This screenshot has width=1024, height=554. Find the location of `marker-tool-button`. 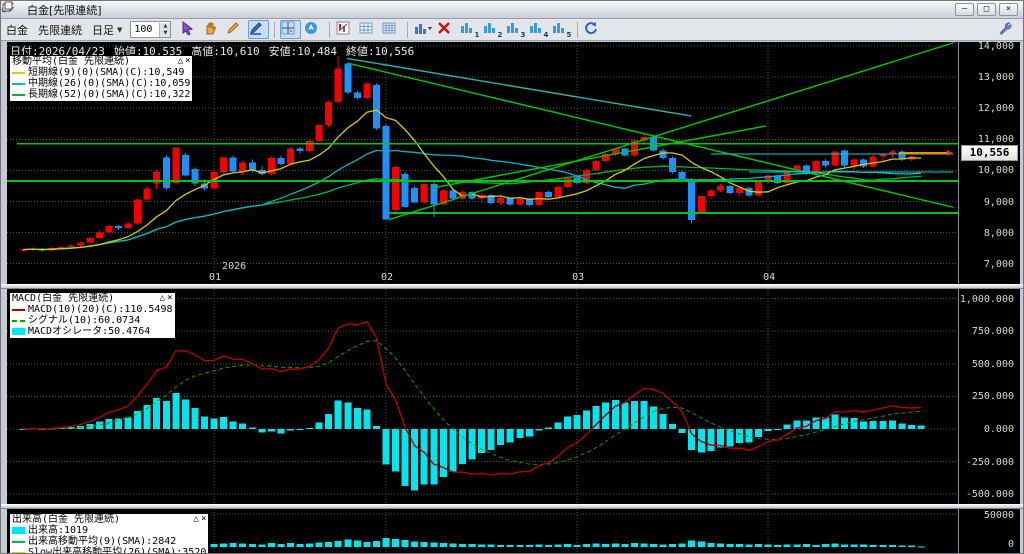

marker-tool-button is located at coordinates (259, 29).